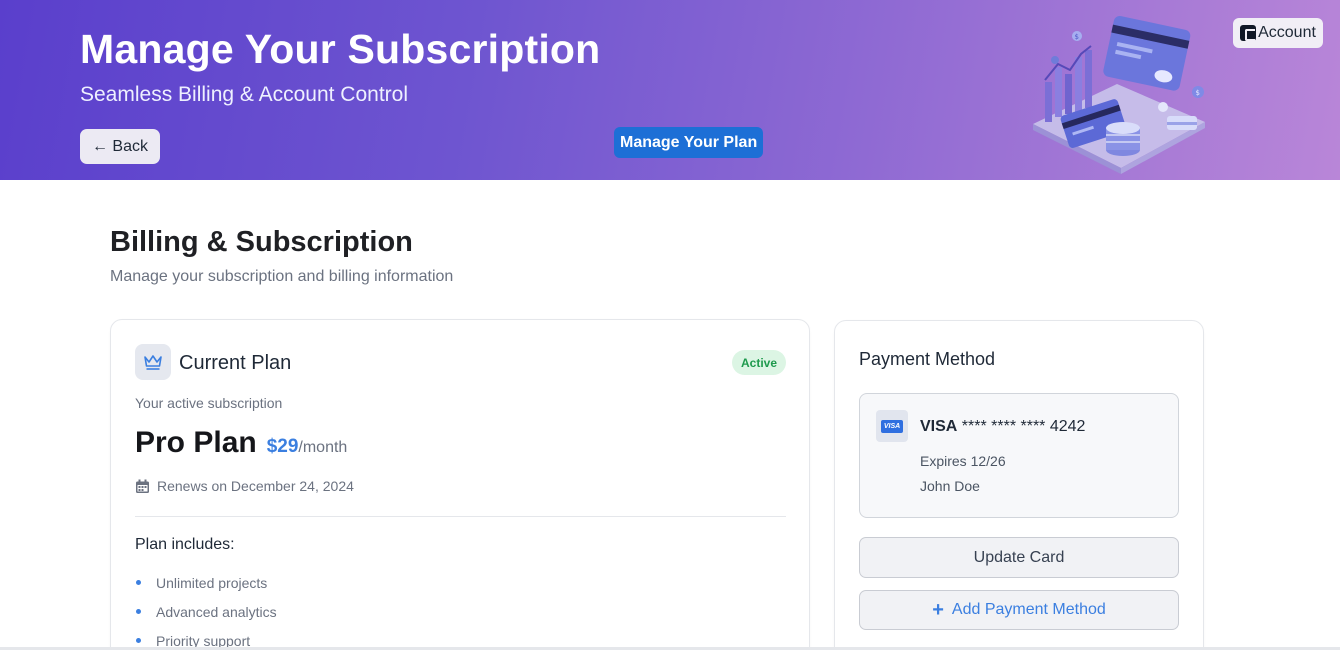  I want to click on masked-number: **** **** **** 4242, so click(1023, 426).